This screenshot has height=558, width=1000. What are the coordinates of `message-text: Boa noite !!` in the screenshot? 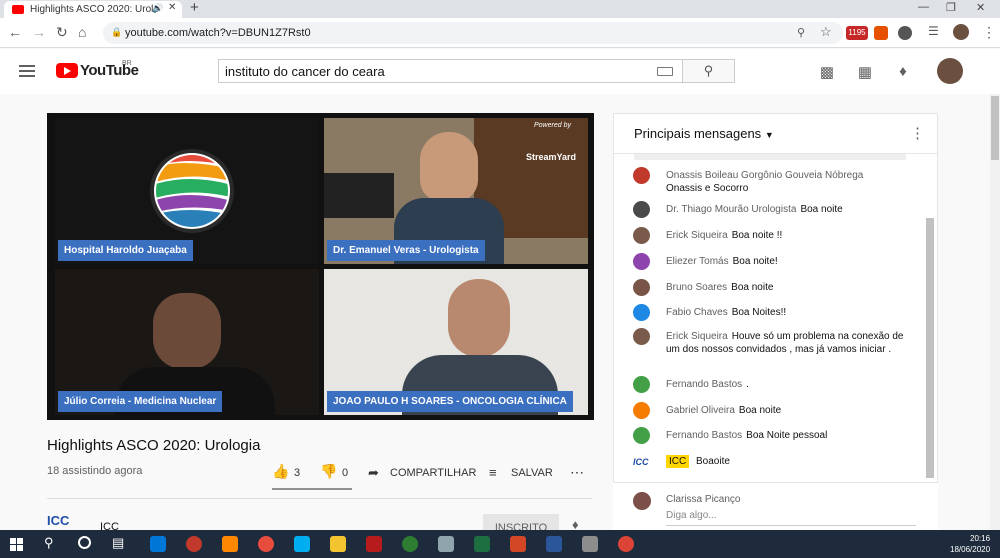 It's located at (757, 235).